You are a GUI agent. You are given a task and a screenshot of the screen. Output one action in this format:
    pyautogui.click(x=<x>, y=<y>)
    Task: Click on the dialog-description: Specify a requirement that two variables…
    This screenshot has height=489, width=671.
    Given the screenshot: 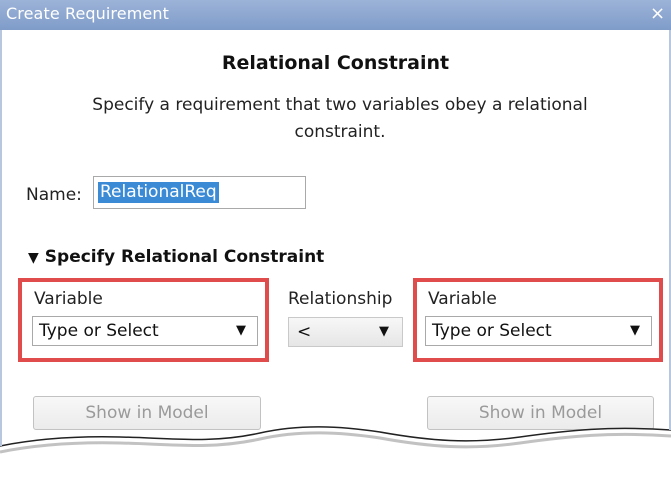 What is the action you would take?
    pyautogui.click(x=340, y=118)
    